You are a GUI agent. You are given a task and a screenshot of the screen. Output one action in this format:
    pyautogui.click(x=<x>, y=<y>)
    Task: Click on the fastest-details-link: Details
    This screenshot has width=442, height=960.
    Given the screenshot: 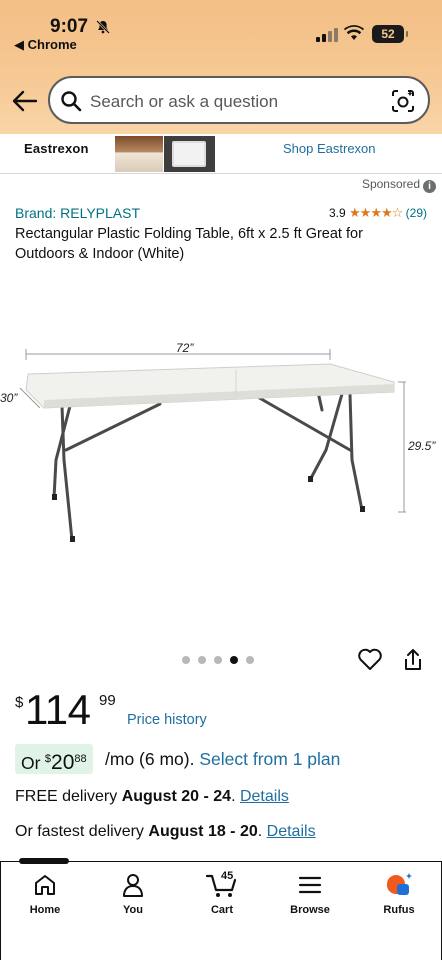 What is the action you would take?
    pyautogui.click(x=291, y=831)
    